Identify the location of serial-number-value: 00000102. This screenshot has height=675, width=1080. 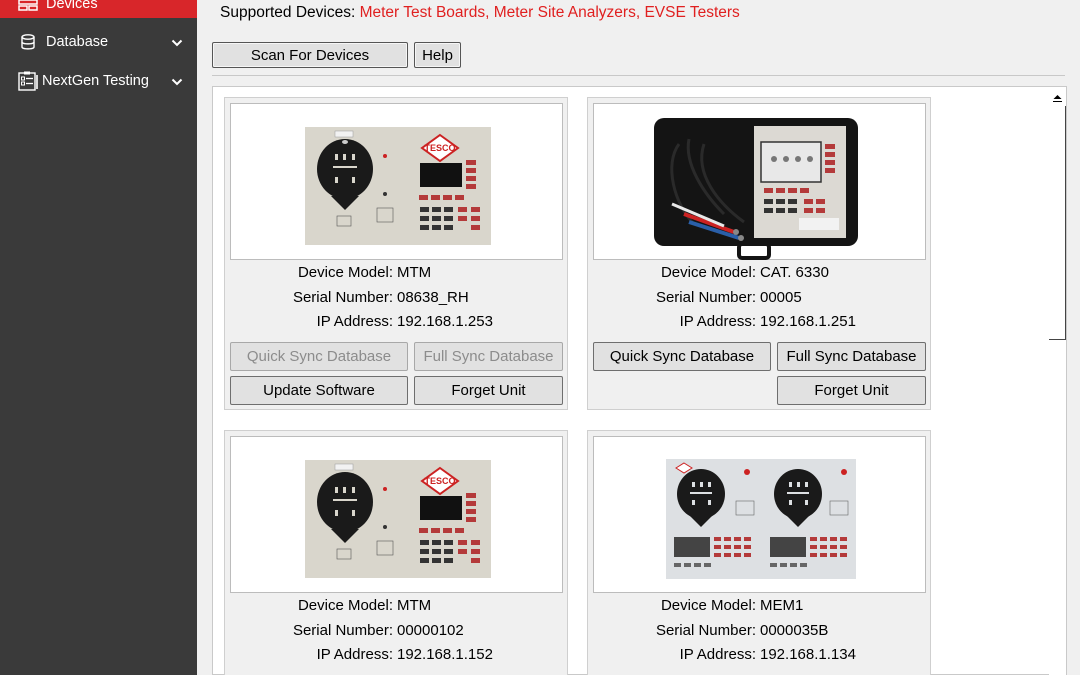
(430, 630).